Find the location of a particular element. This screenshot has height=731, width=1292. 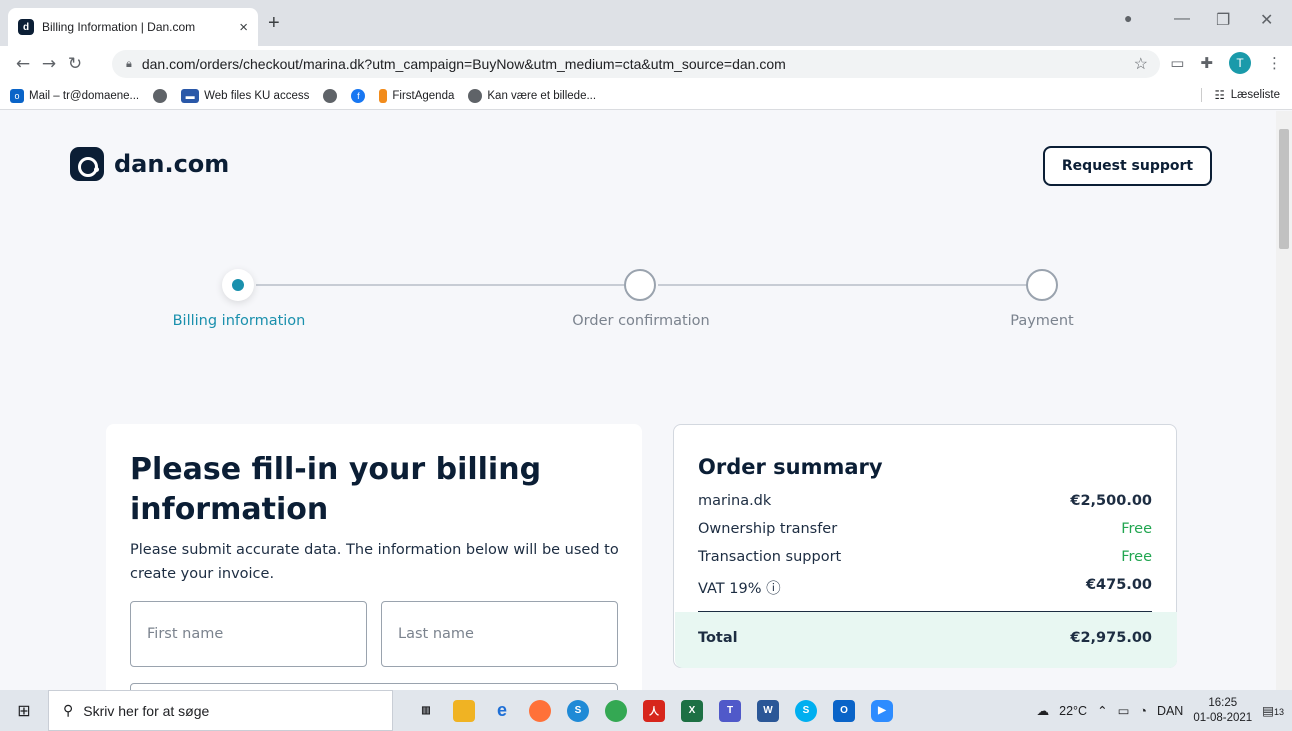

task-view-icon: ▥ is located at coordinates (426, 711).